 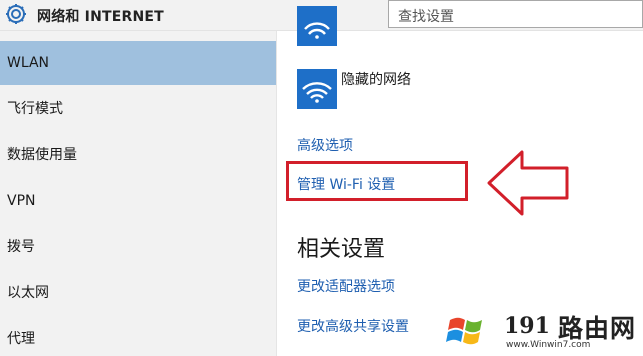 I want to click on sidebar-item-dialup: 拨号, so click(x=138, y=247).